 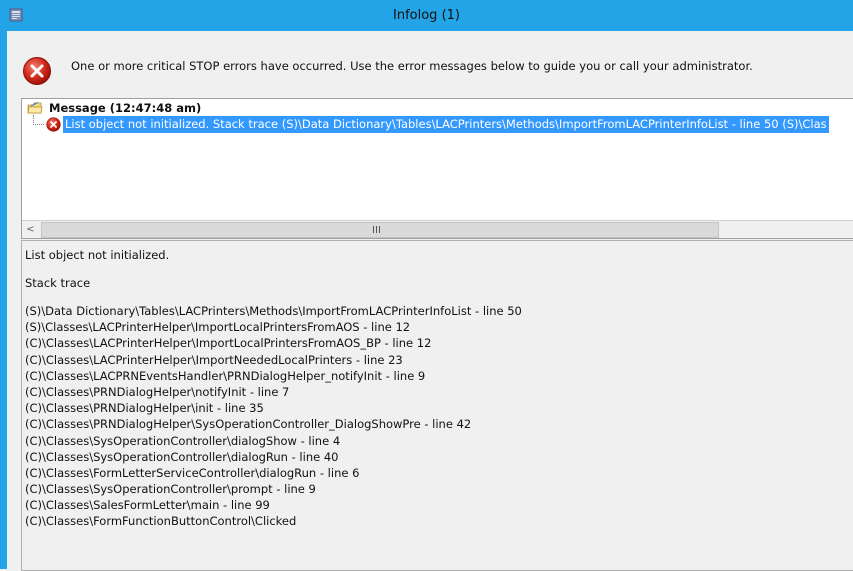 I want to click on title-bar: Infolog (1), so click(x=426, y=15).